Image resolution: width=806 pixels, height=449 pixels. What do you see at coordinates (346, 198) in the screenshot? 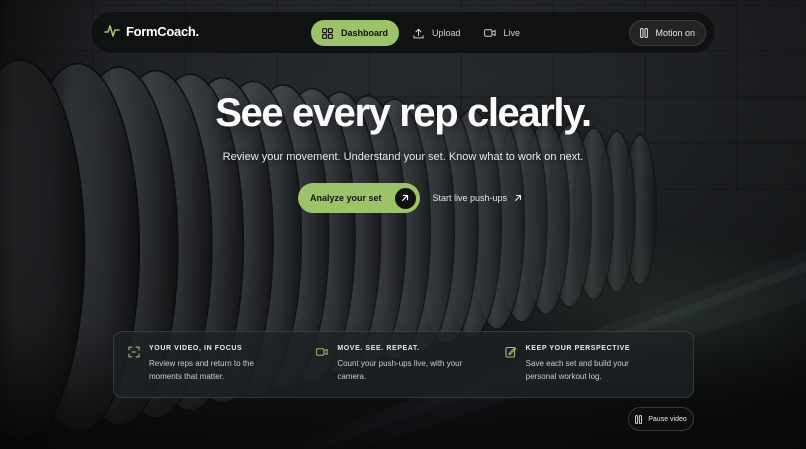
I see `analyze-set-label: Analyze your set` at bounding box center [346, 198].